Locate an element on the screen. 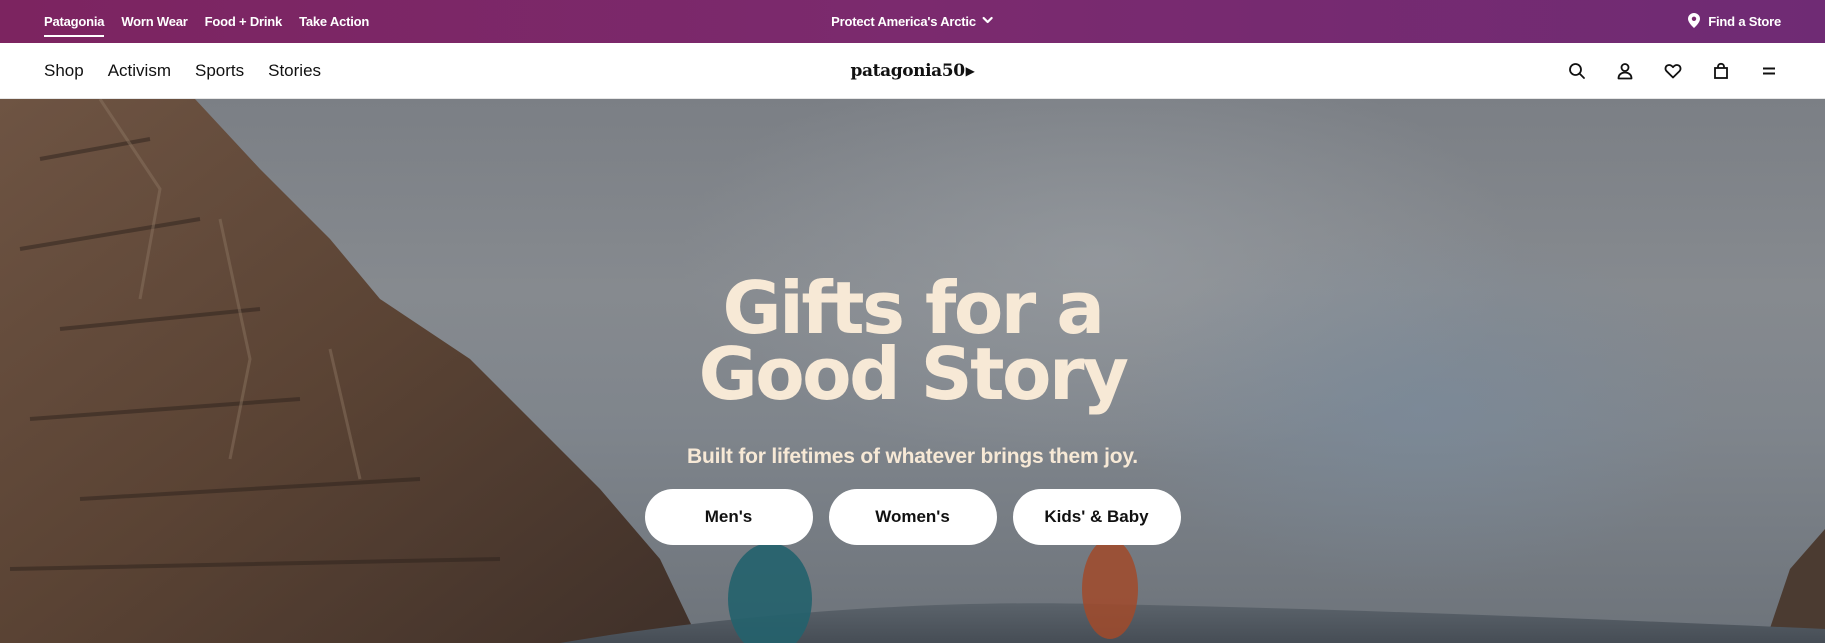  account-icon is located at coordinates (1625, 71).